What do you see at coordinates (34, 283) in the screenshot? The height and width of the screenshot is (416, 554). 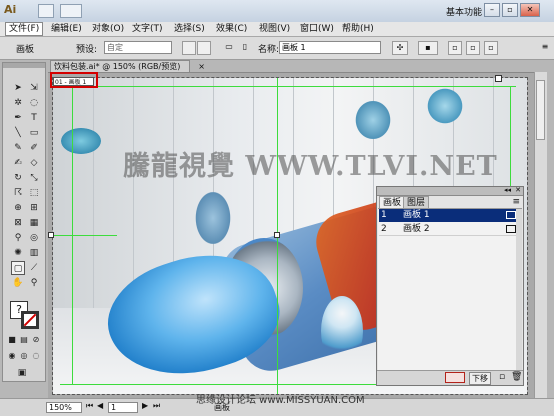 I see `zoom-tool-icon: ⚲` at bounding box center [34, 283].